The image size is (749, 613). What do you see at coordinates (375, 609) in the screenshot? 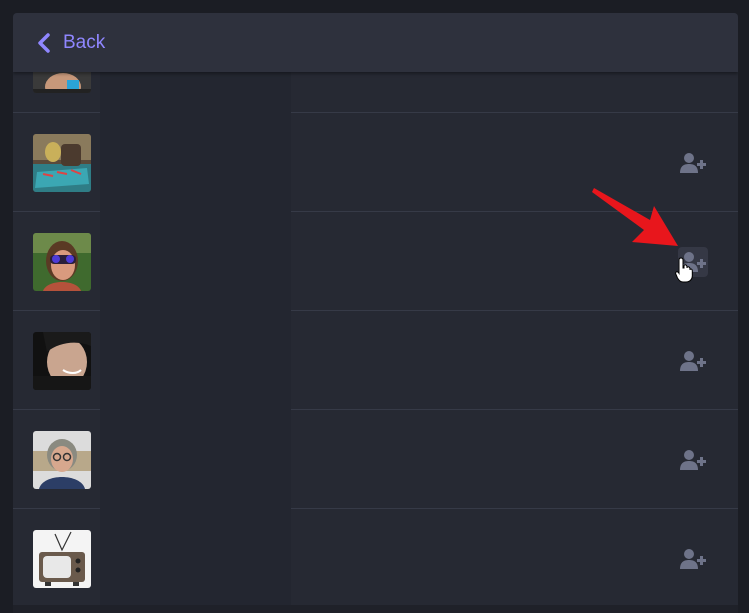
I see `panel-bottom-edge` at bounding box center [375, 609].